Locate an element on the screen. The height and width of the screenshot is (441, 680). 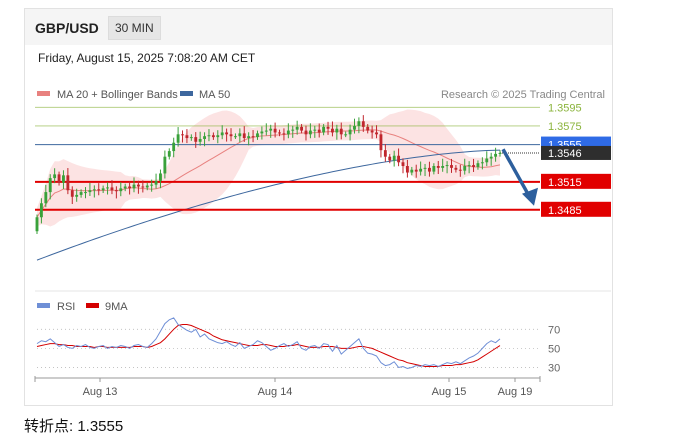
support-label: 1.3515 is located at coordinates (565, 183).